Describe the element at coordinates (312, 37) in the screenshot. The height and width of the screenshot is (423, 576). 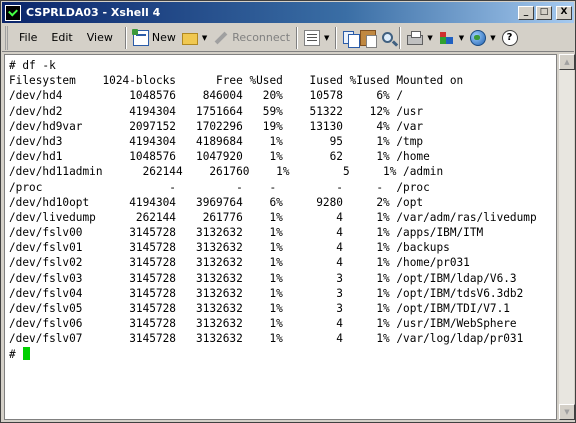
I see `properties-icon` at that location.